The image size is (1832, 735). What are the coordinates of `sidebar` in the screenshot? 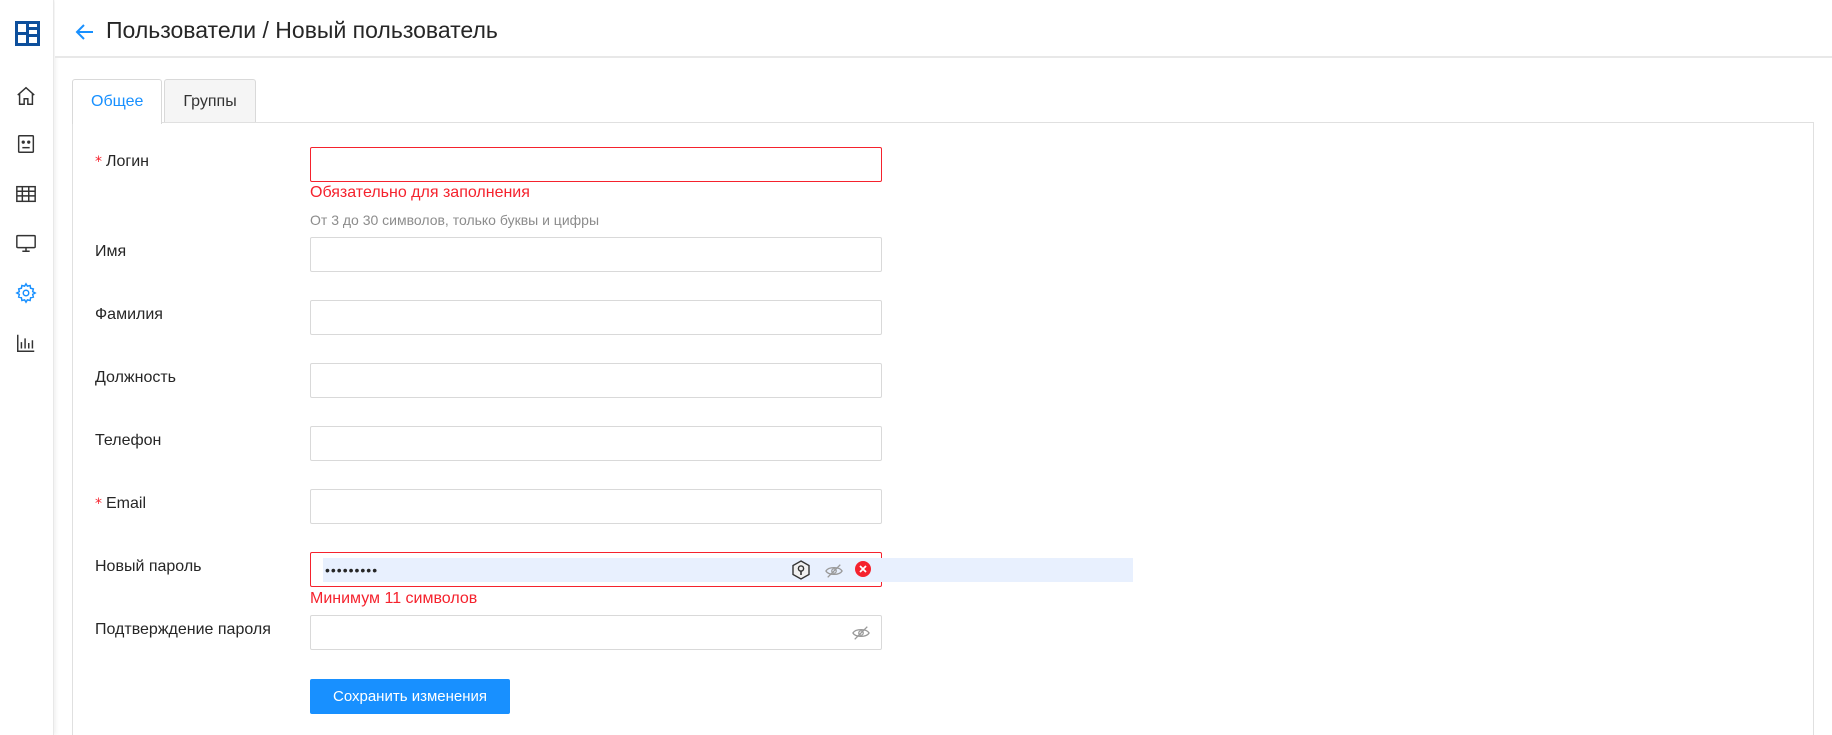 It's located at (27, 367).